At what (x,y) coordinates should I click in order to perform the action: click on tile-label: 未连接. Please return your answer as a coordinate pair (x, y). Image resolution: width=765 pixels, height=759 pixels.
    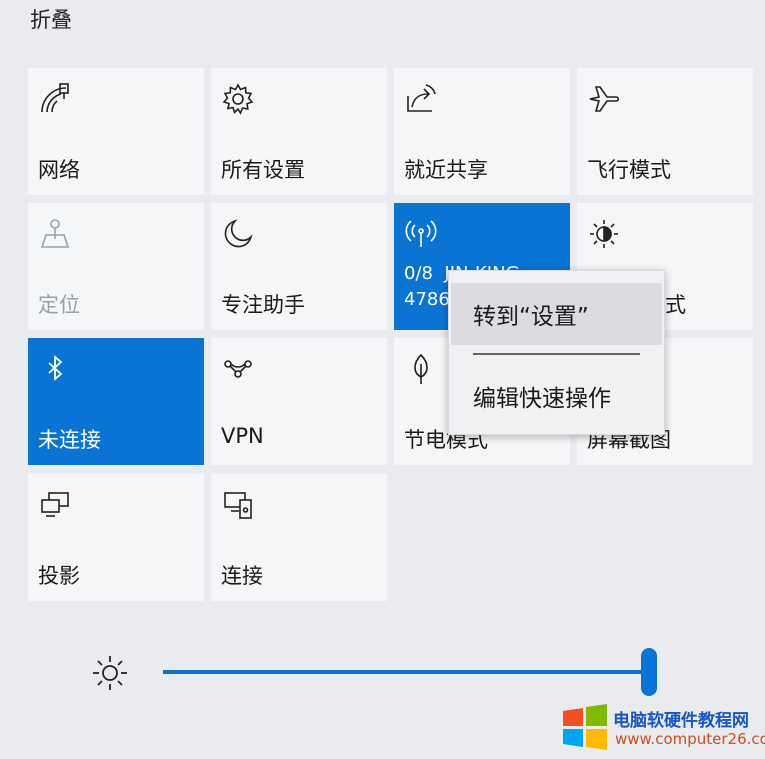
    Looking at the image, I should click on (69, 440).